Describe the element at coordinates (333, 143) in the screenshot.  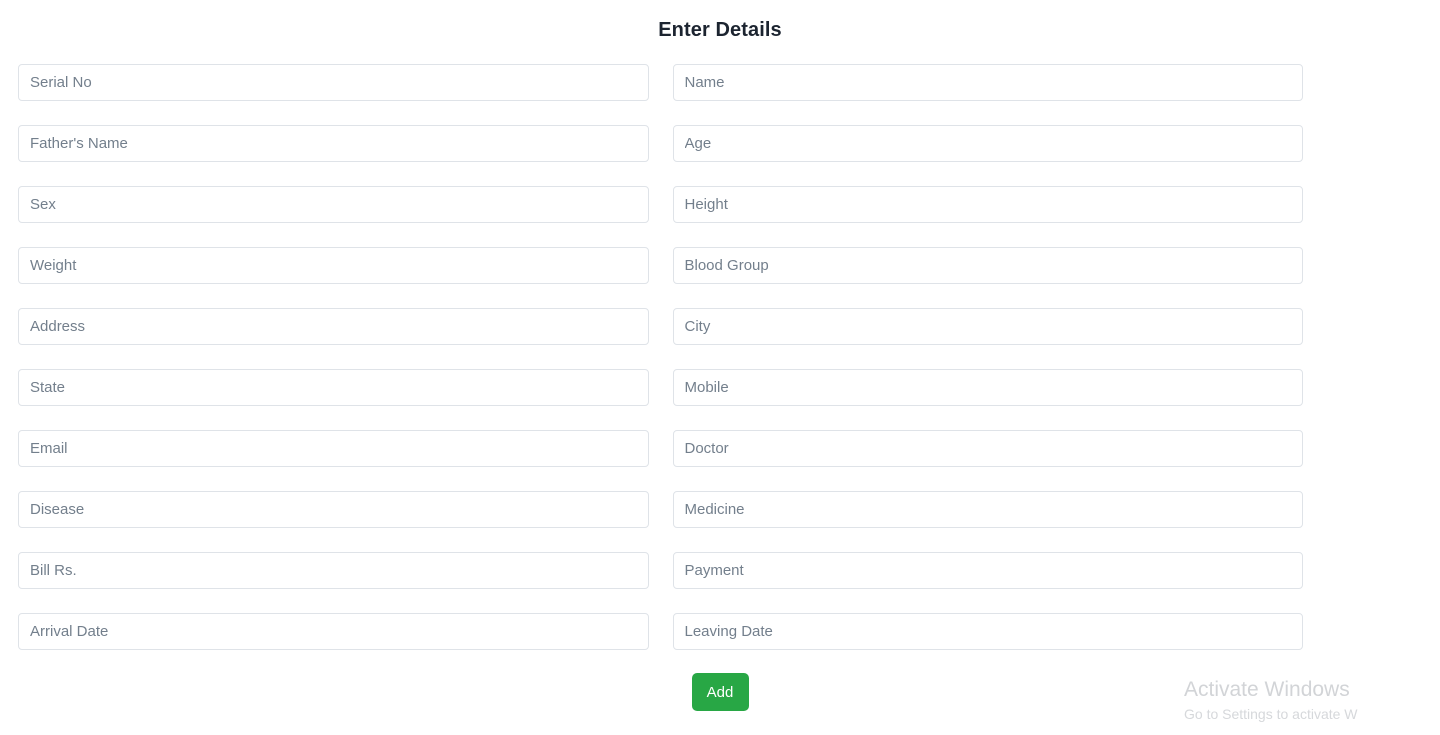
I see `fathers-name-input` at that location.